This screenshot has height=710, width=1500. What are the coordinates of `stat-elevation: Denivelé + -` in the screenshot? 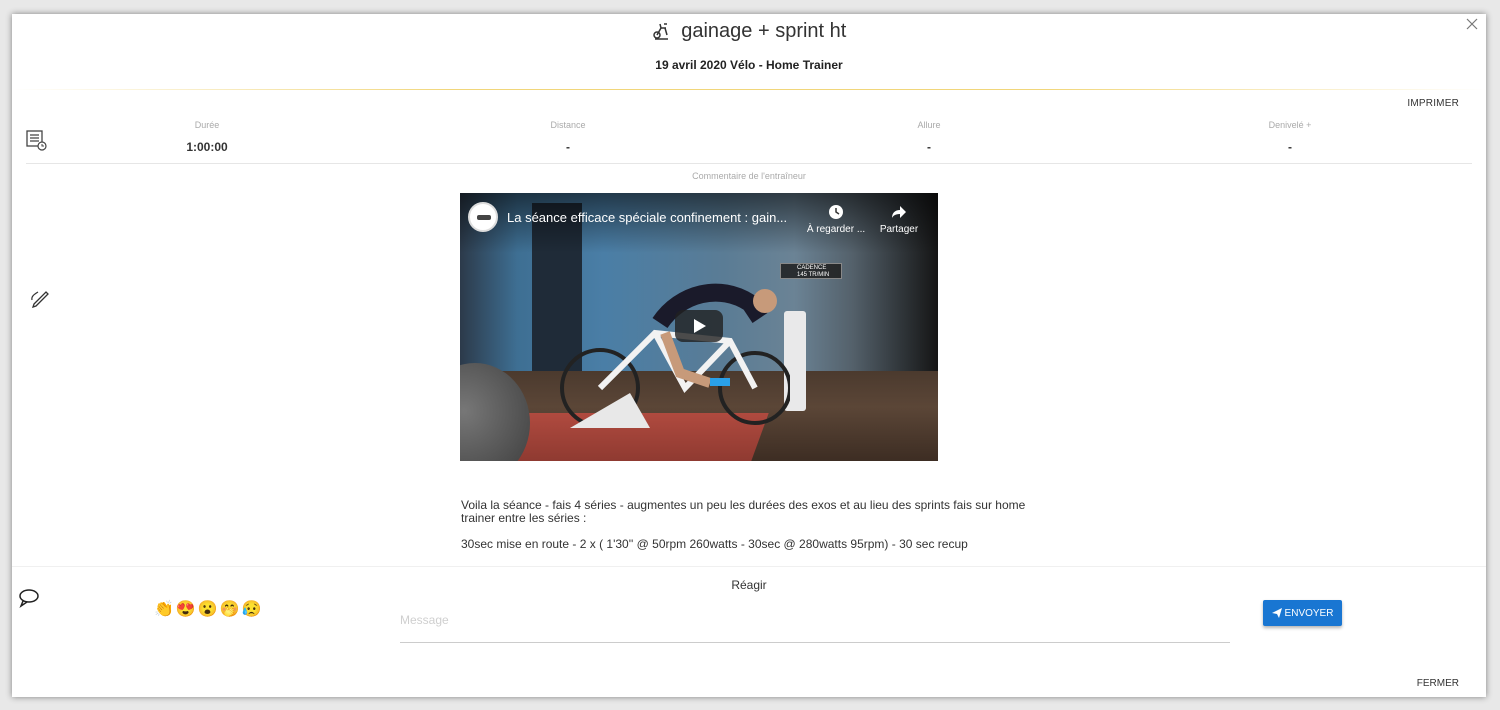 It's located at (1290, 137).